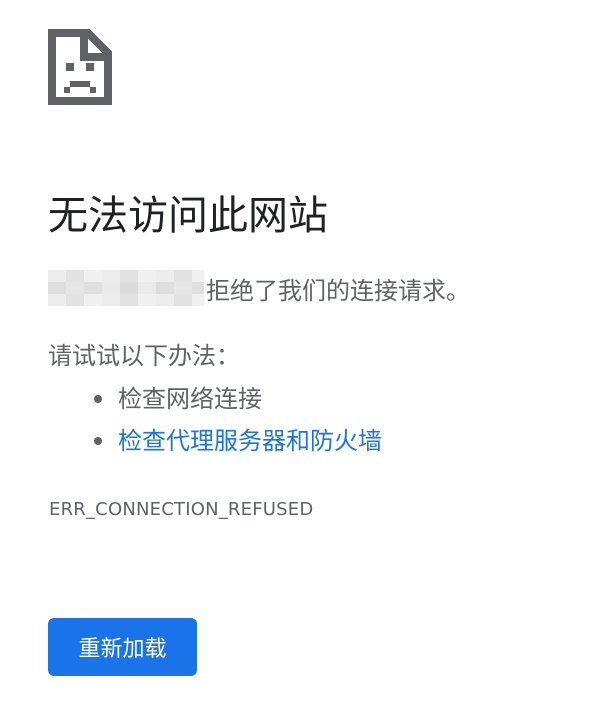 The height and width of the screenshot is (720, 600). I want to click on suggestion-check-proxy-firewall: 检查代理服务器和防火墙, so click(215, 443).